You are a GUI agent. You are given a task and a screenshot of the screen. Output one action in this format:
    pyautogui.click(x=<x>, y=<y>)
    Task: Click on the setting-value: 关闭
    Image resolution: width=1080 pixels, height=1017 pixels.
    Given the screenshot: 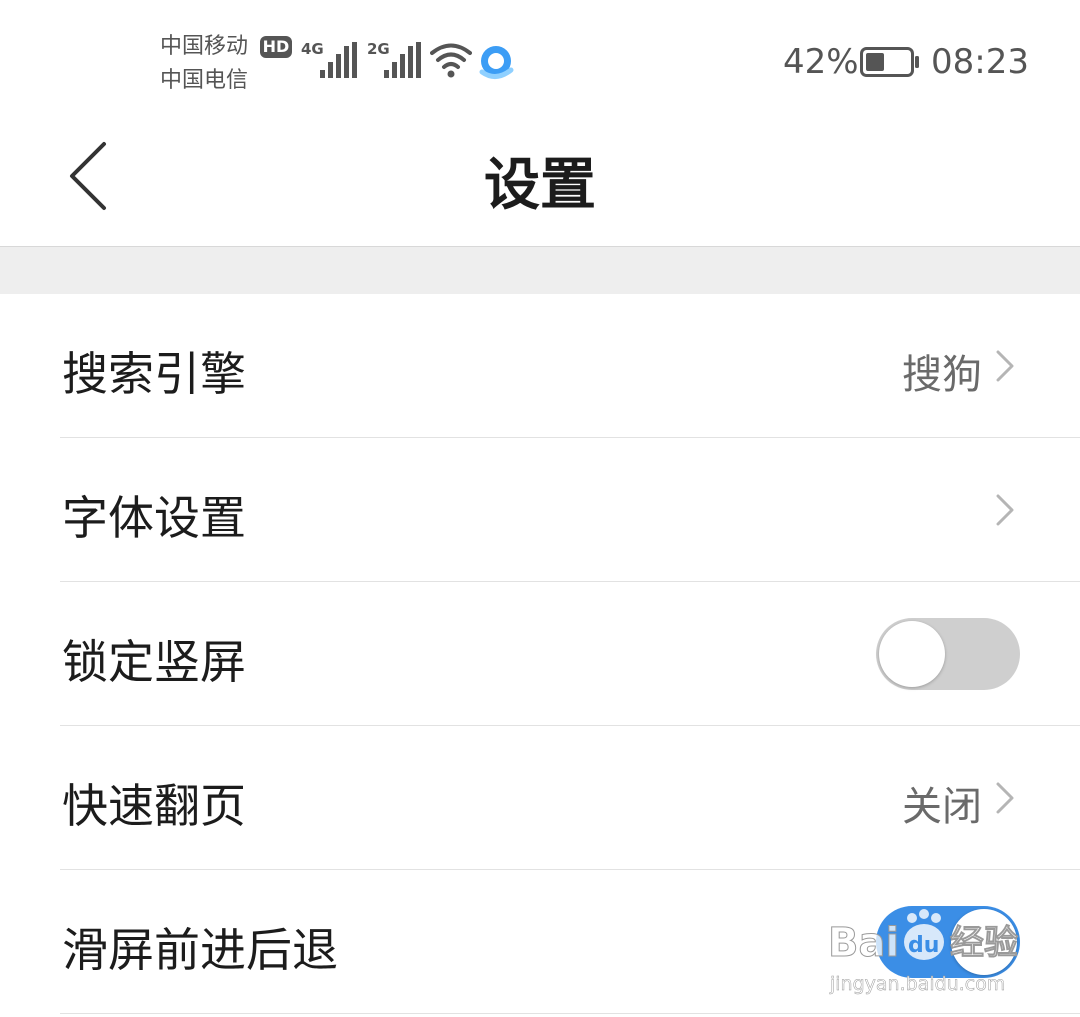 What is the action you would take?
    pyautogui.click(x=942, y=807)
    